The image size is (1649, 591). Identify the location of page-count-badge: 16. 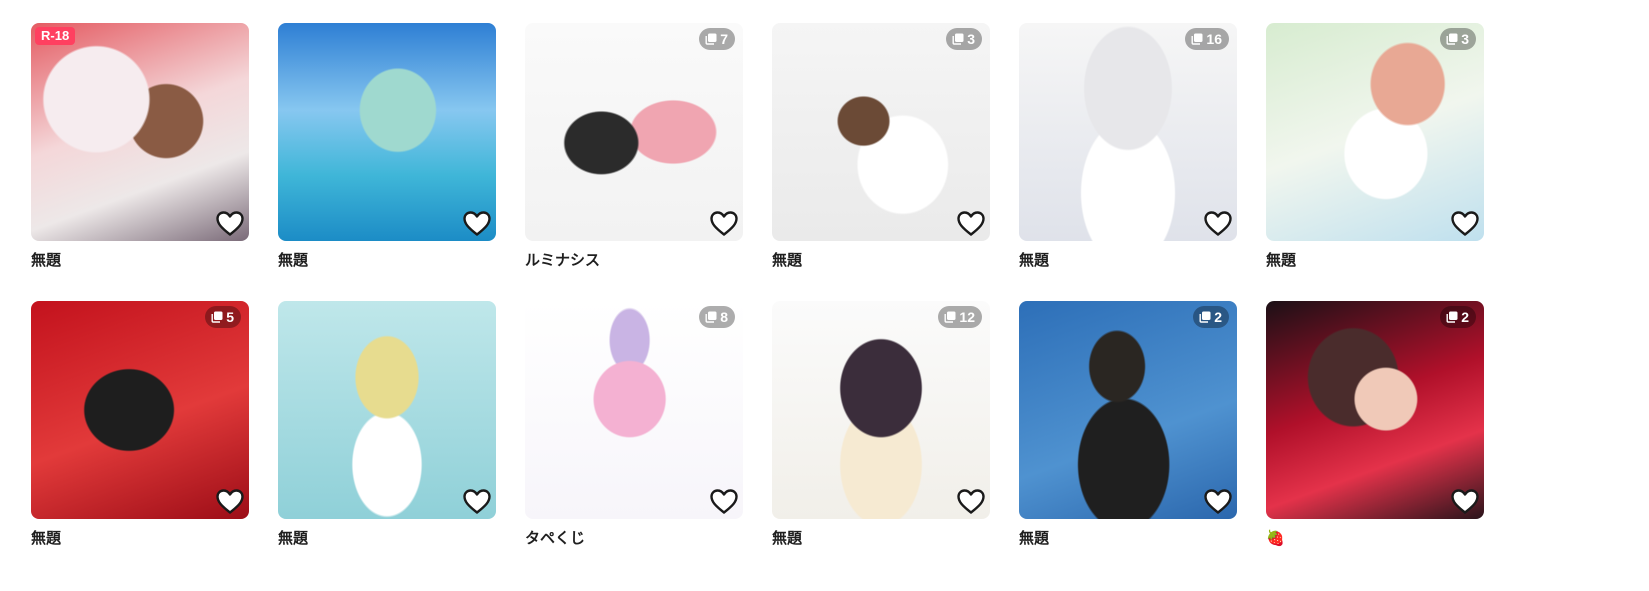
(1207, 39).